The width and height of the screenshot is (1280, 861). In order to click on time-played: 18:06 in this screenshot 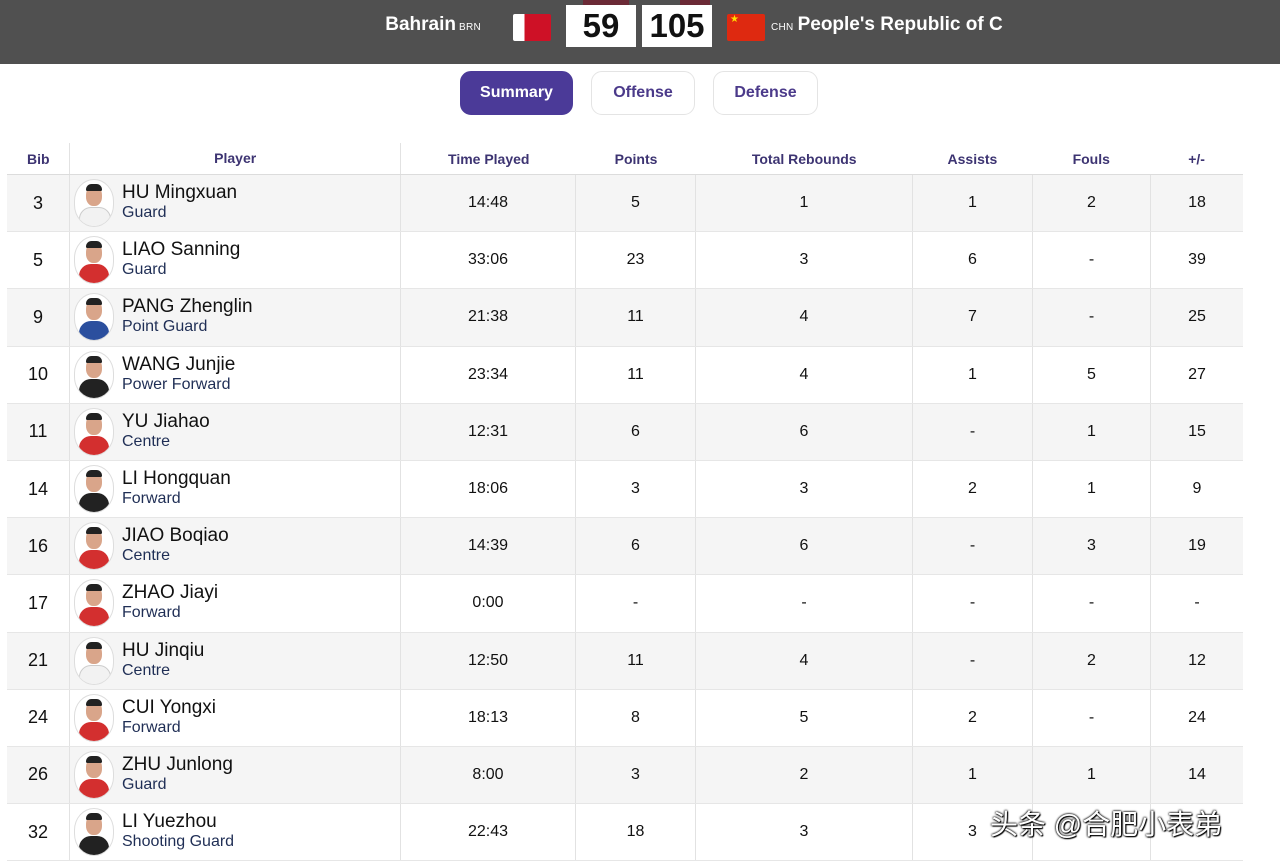, I will do `click(487, 489)`.